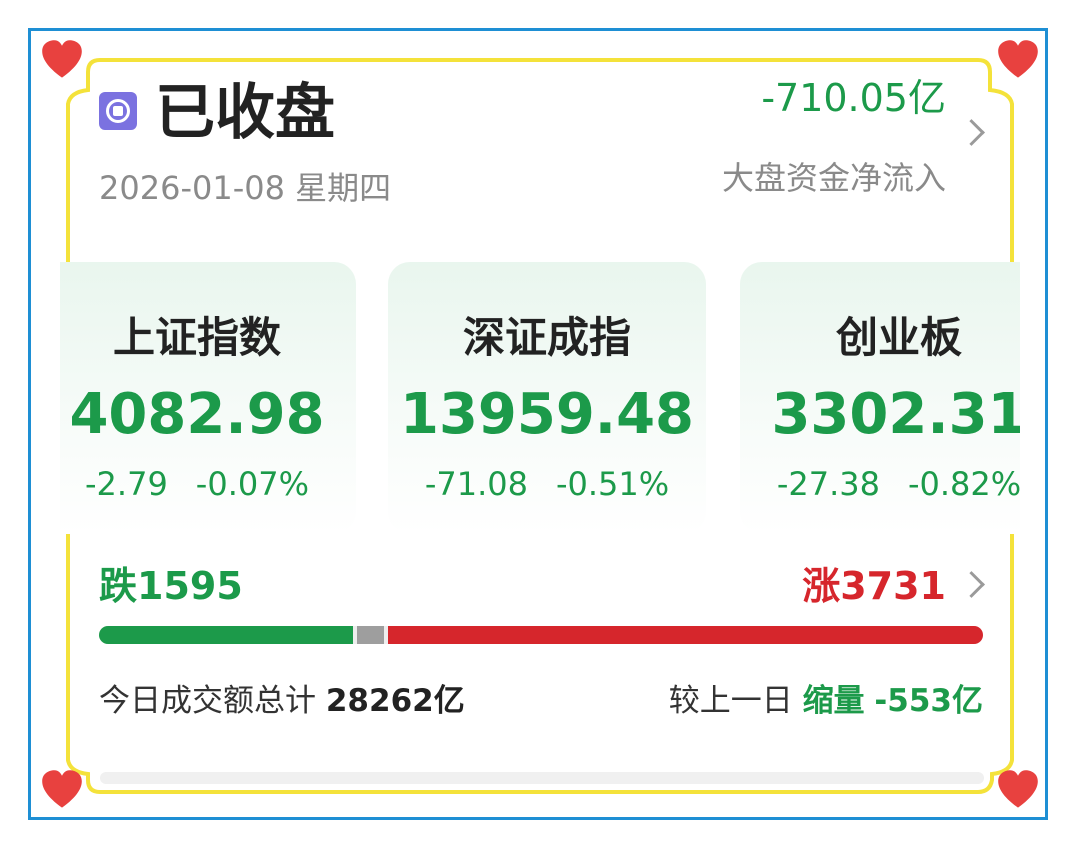 The height and width of the screenshot is (850, 1080). Describe the element at coordinates (245, 113) in the screenshot. I see `market-status-title: 已收盘` at that location.